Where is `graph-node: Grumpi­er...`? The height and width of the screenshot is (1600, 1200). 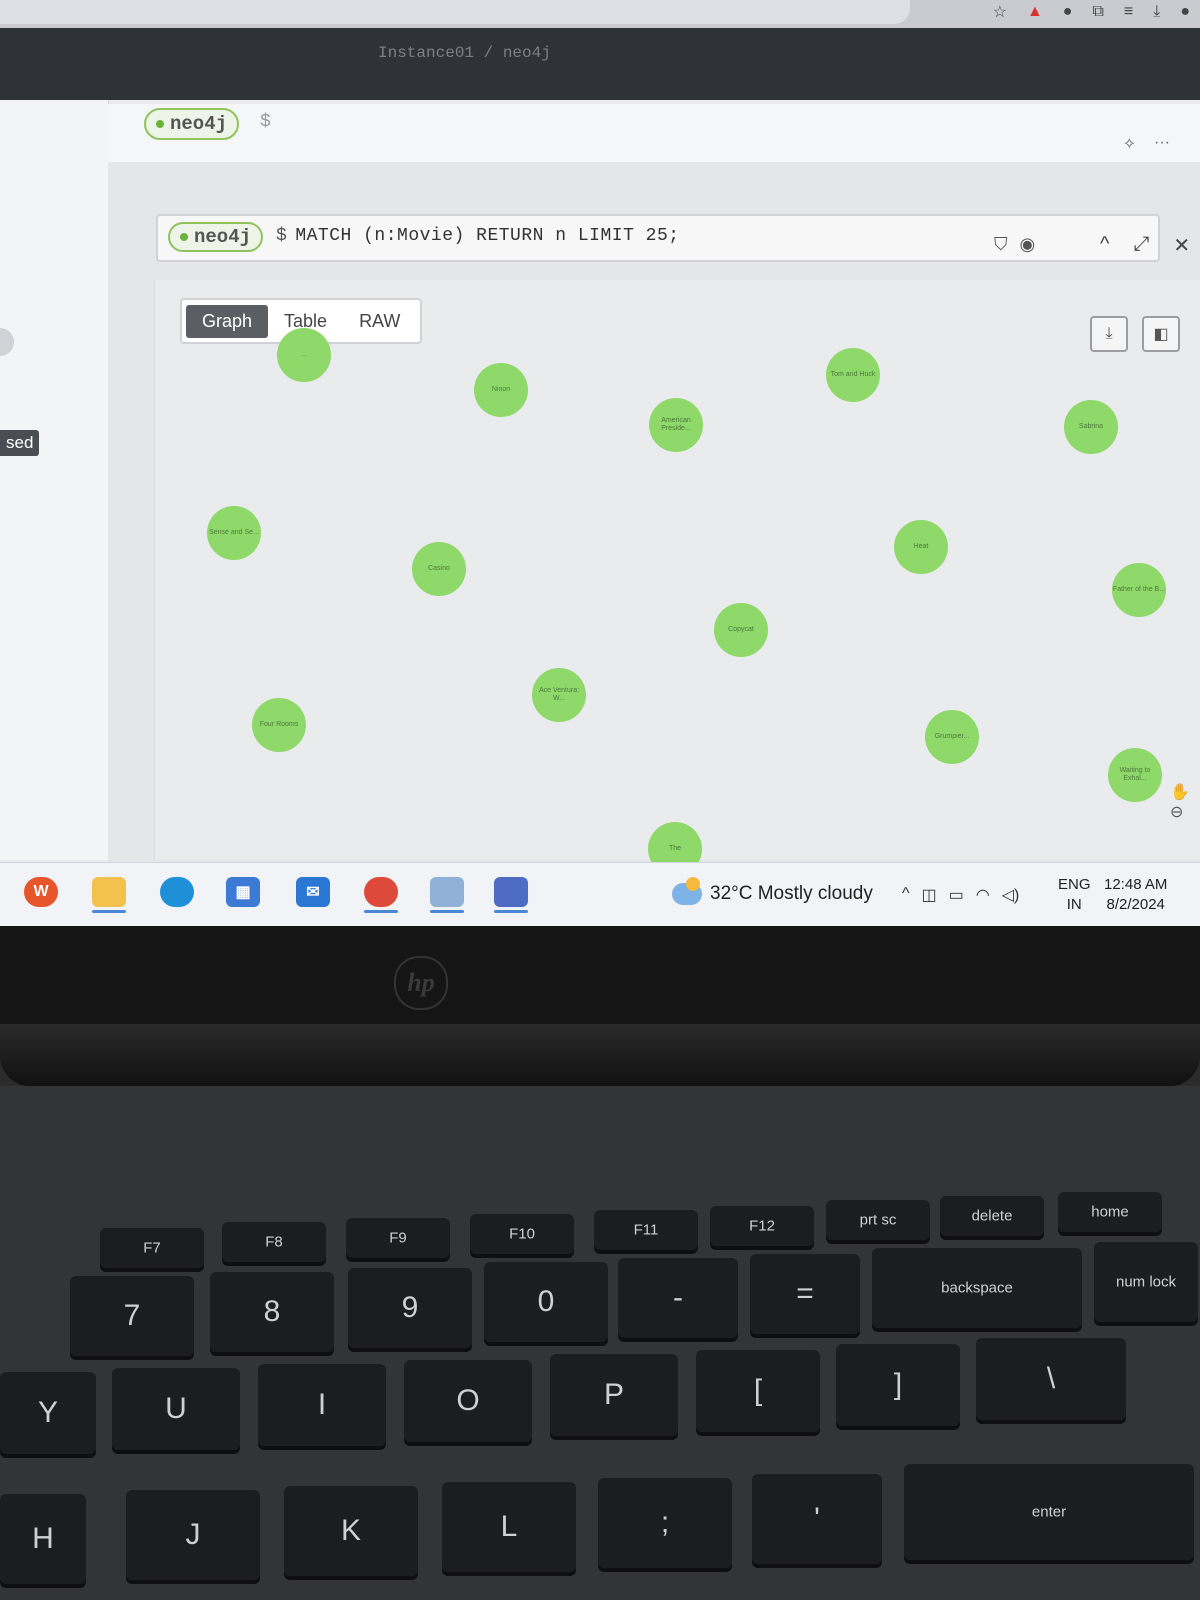 graph-node: Grumpi­er... is located at coordinates (952, 737).